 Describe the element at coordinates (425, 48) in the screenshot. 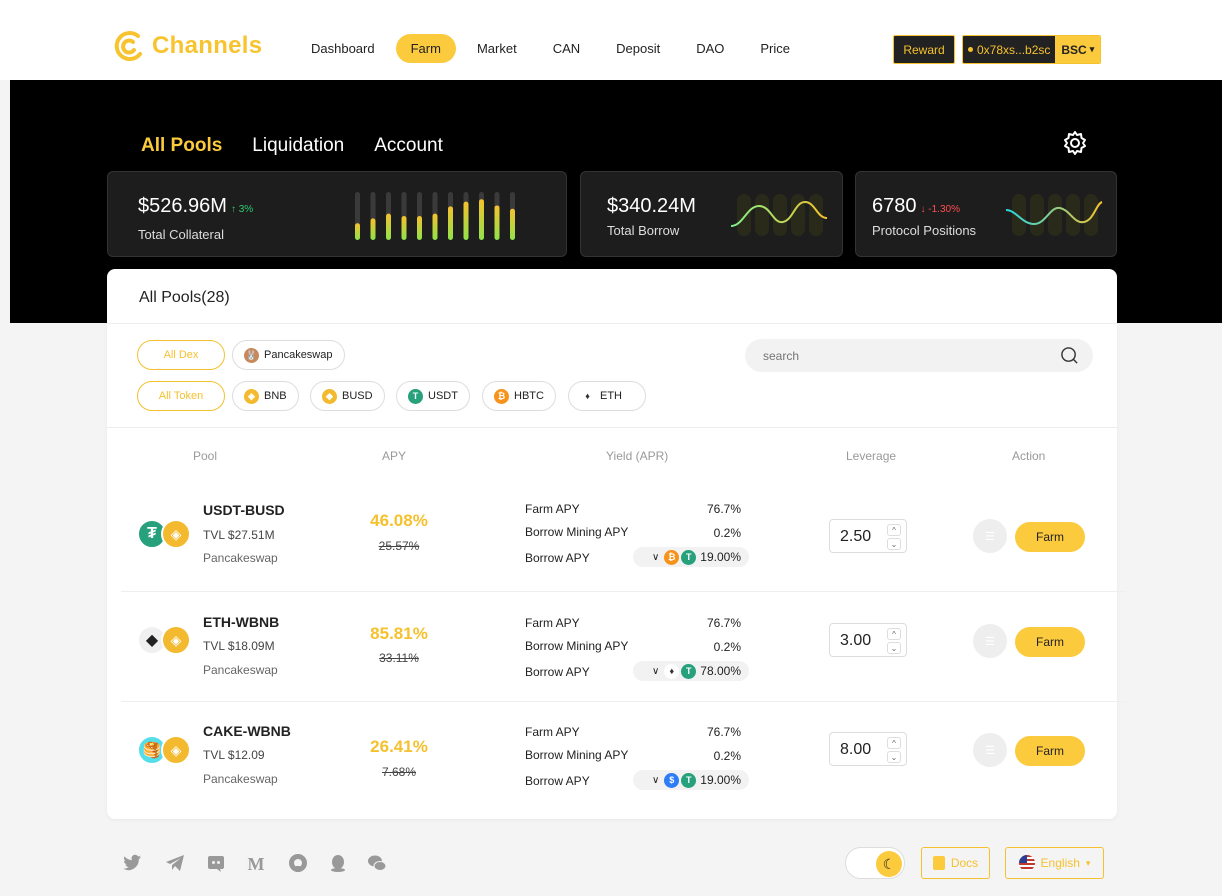

I see `nav-farm: Farm` at that location.